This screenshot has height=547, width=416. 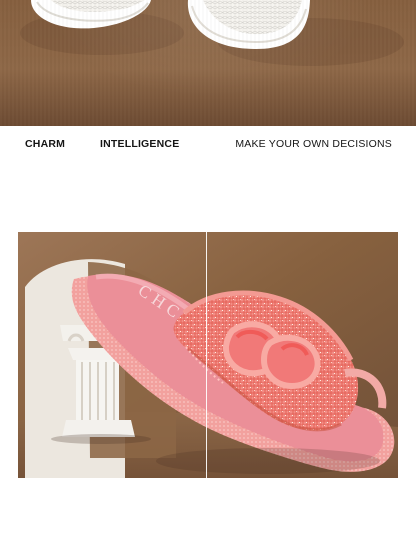 What do you see at coordinates (313, 144) in the screenshot?
I see `tagline-decisions: MAKE YOUR OWN DECISIONS` at bounding box center [313, 144].